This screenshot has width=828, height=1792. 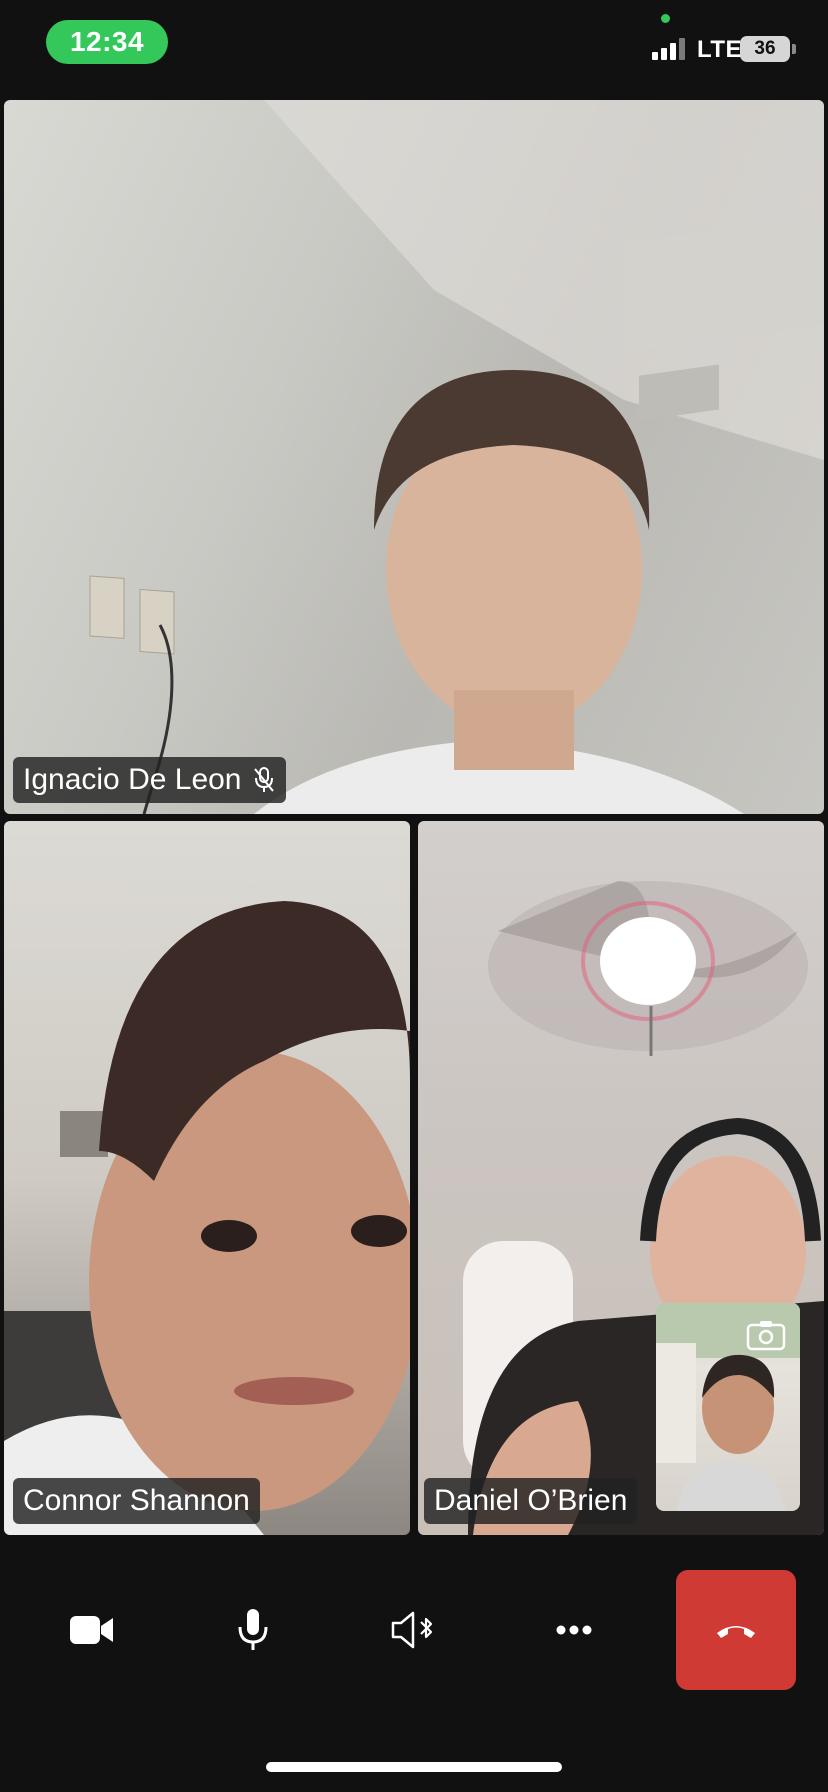 I want to click on end-call-icon, so click(x=736, y=1632).